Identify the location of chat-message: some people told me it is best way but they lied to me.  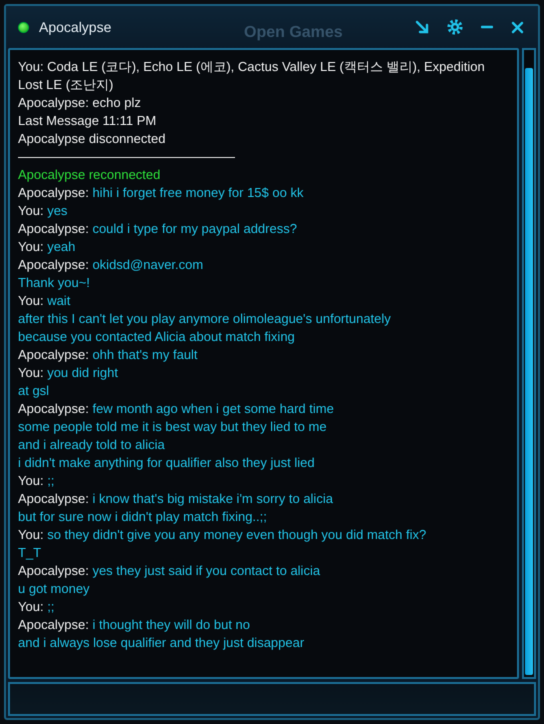
(173, 427).